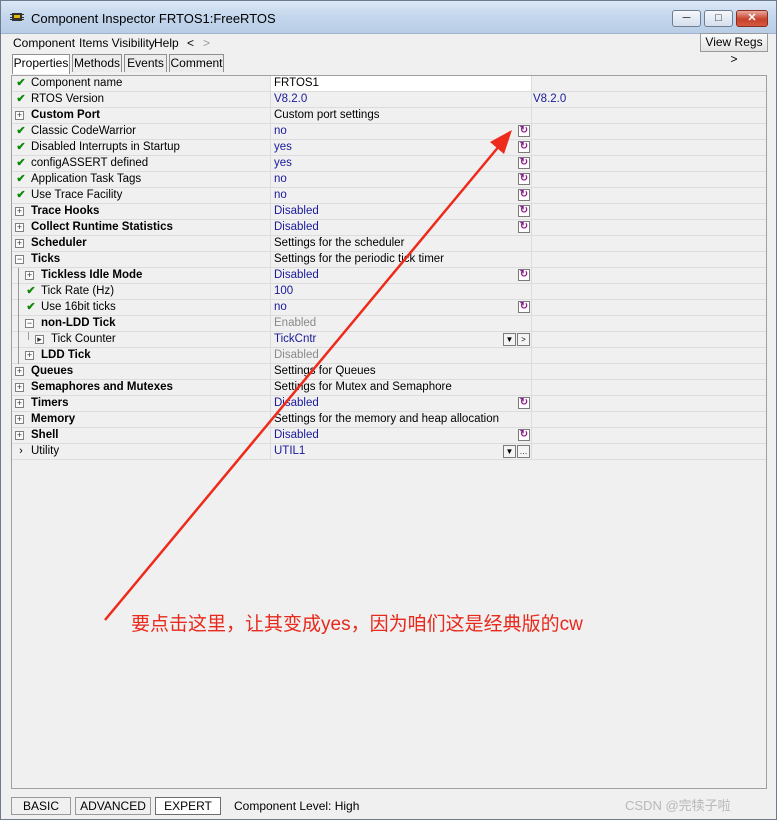  I want to click on property-row: + Queues Settings for Queues, so click(389, 372).